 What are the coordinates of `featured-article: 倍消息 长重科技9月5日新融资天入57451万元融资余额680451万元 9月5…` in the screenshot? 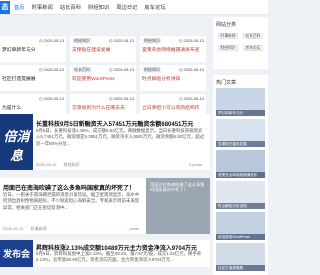 It's located at (105, 142).